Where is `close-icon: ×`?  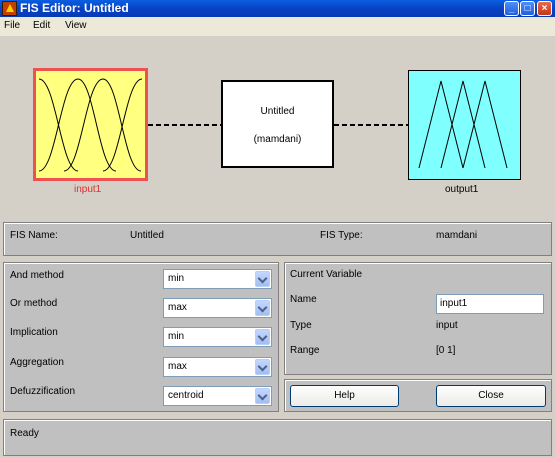 close-icon: × is located at coordinates (544, 8).